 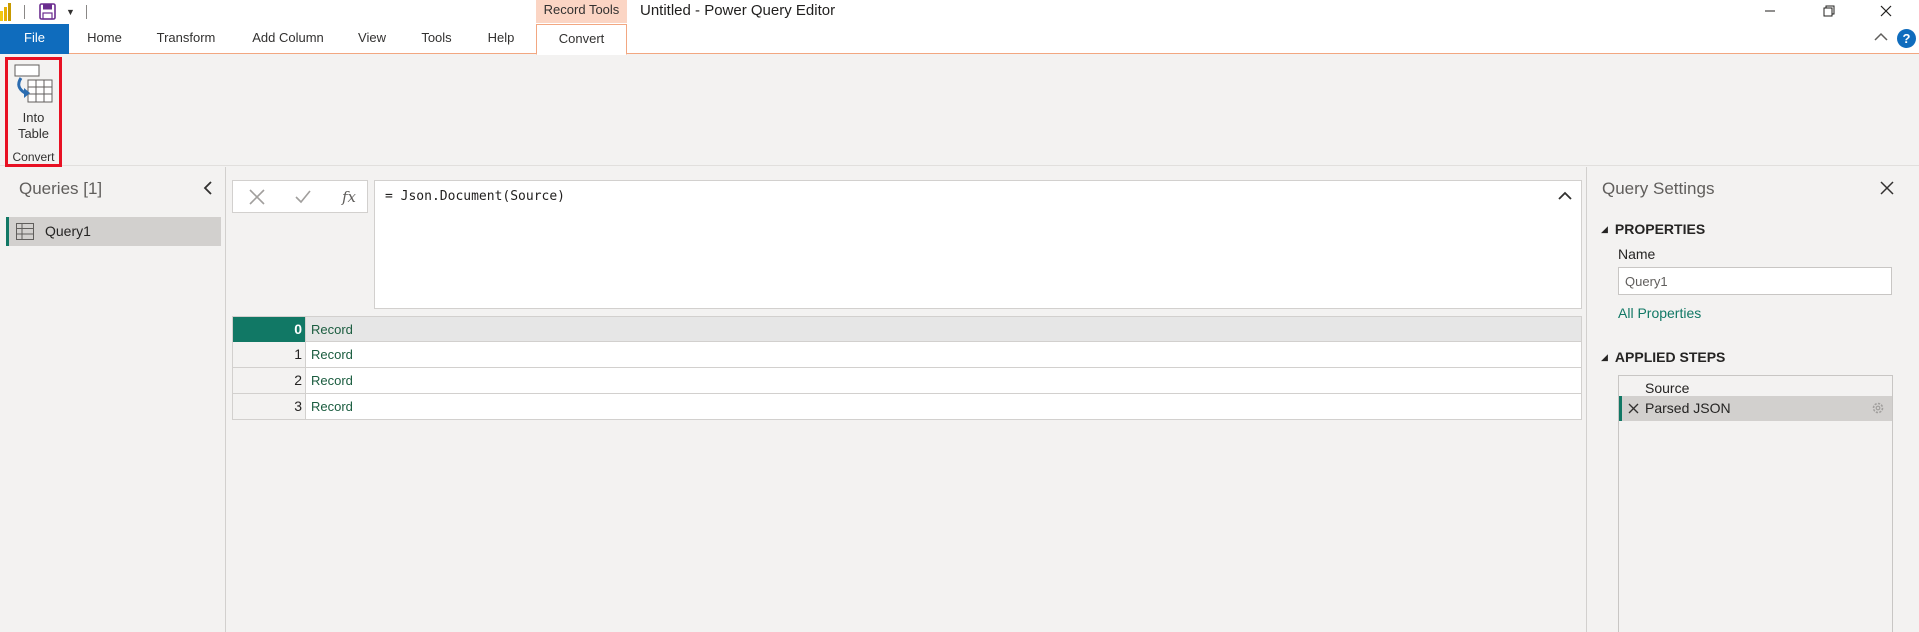 What do you see at coordinates (1688, 408) in the screenshot?
I see `step-label: Parsed JSON` at bounding box center [1688, 408].